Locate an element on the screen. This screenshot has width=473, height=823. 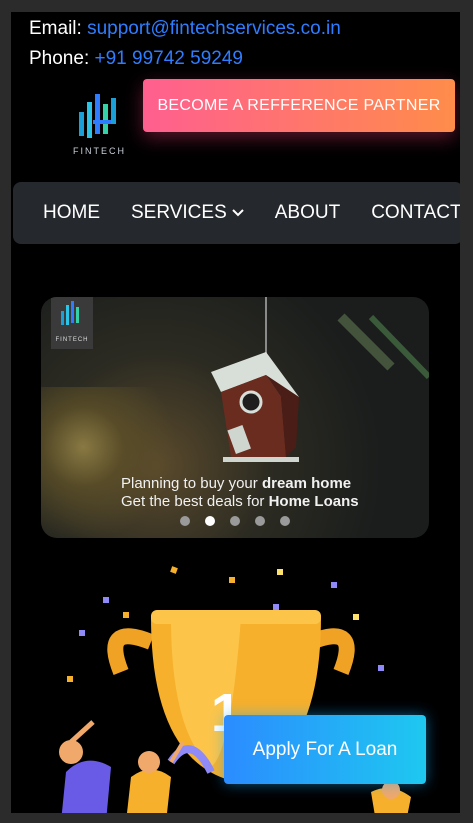
main-nav: HOME SERVICES ABOUT CONTACT is located at coordinates (236, 213).